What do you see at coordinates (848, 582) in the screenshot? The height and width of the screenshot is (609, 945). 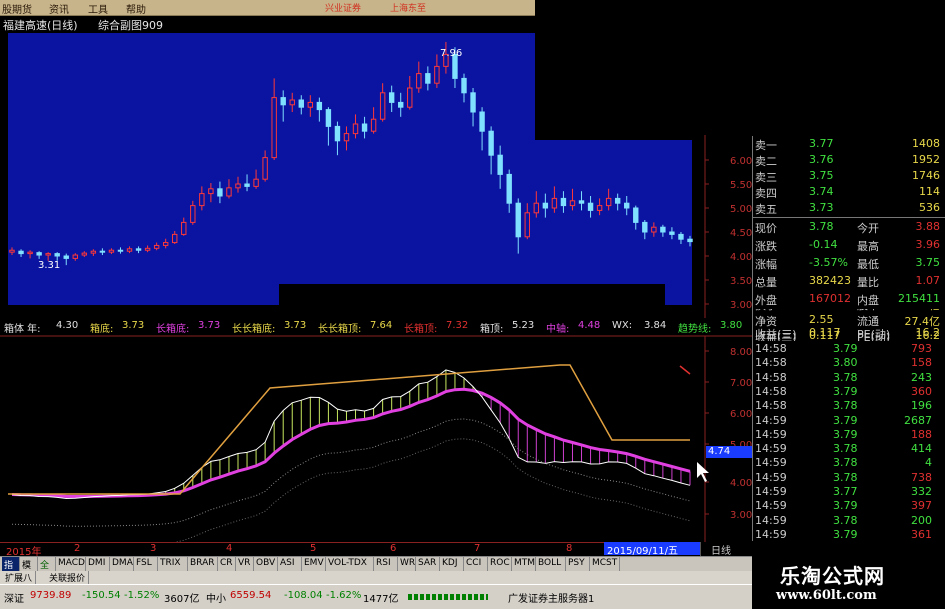 I see `watermark: 乐淘公式网 www.60lt.com` at bounding box center [848, 582].